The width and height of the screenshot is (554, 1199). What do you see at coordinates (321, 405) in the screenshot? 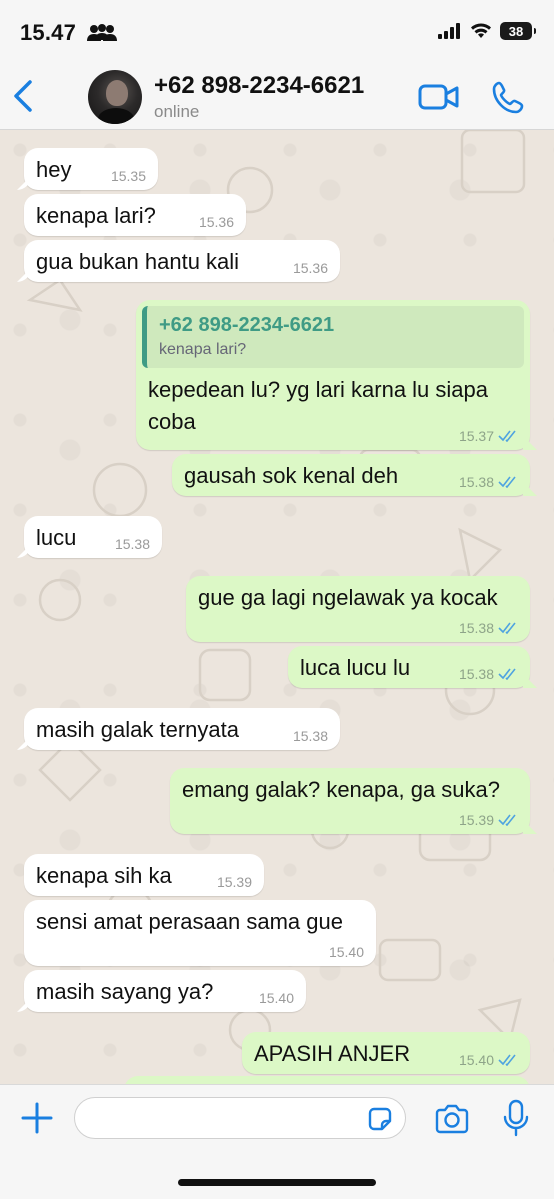
I see `message-text: kepedean lu? yg lari karna lu siapa coba` at bounding box center [321, 405].